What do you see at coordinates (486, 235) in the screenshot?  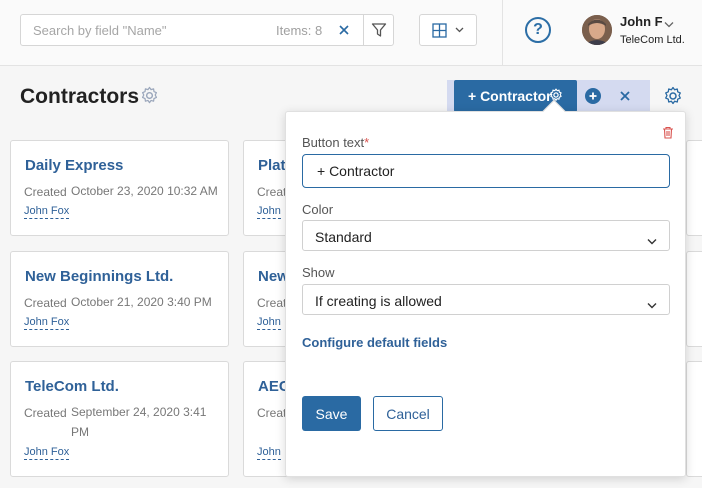 I see `color-select: Standard` at bounding box center [486, 235].